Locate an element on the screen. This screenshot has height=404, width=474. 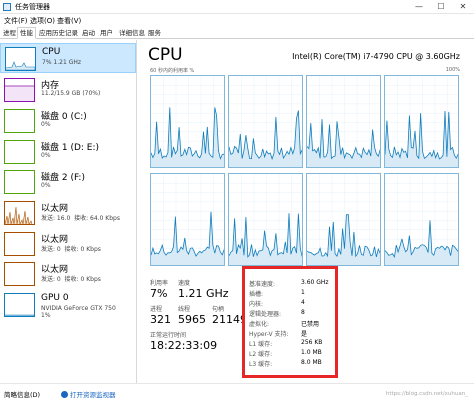
detail-row: Hyper-V 支持: 是 is located at coordinates (293, 334).